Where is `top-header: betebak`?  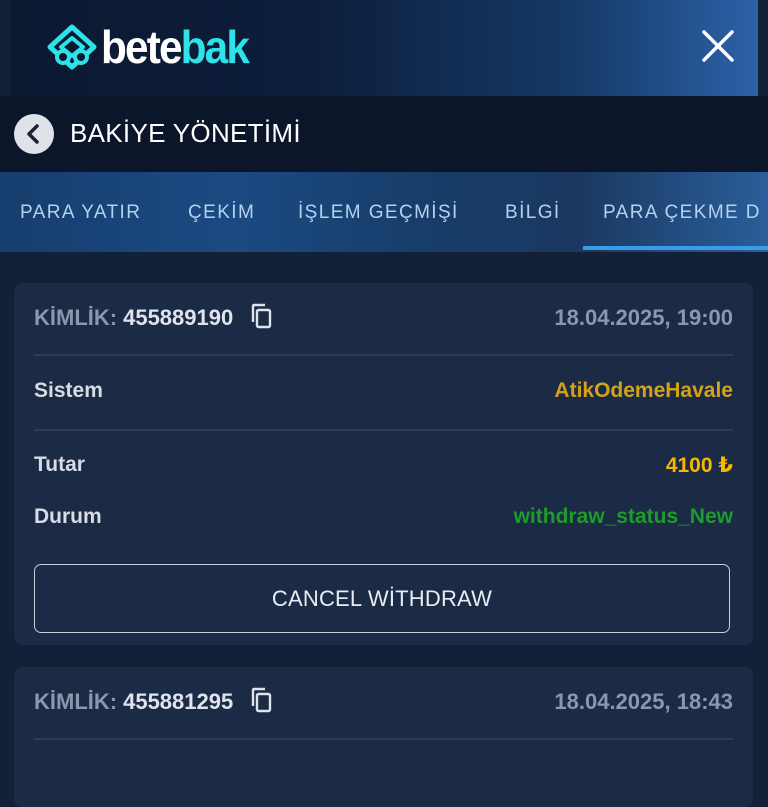 top-header: betebak is located at coordinates (384, 48).